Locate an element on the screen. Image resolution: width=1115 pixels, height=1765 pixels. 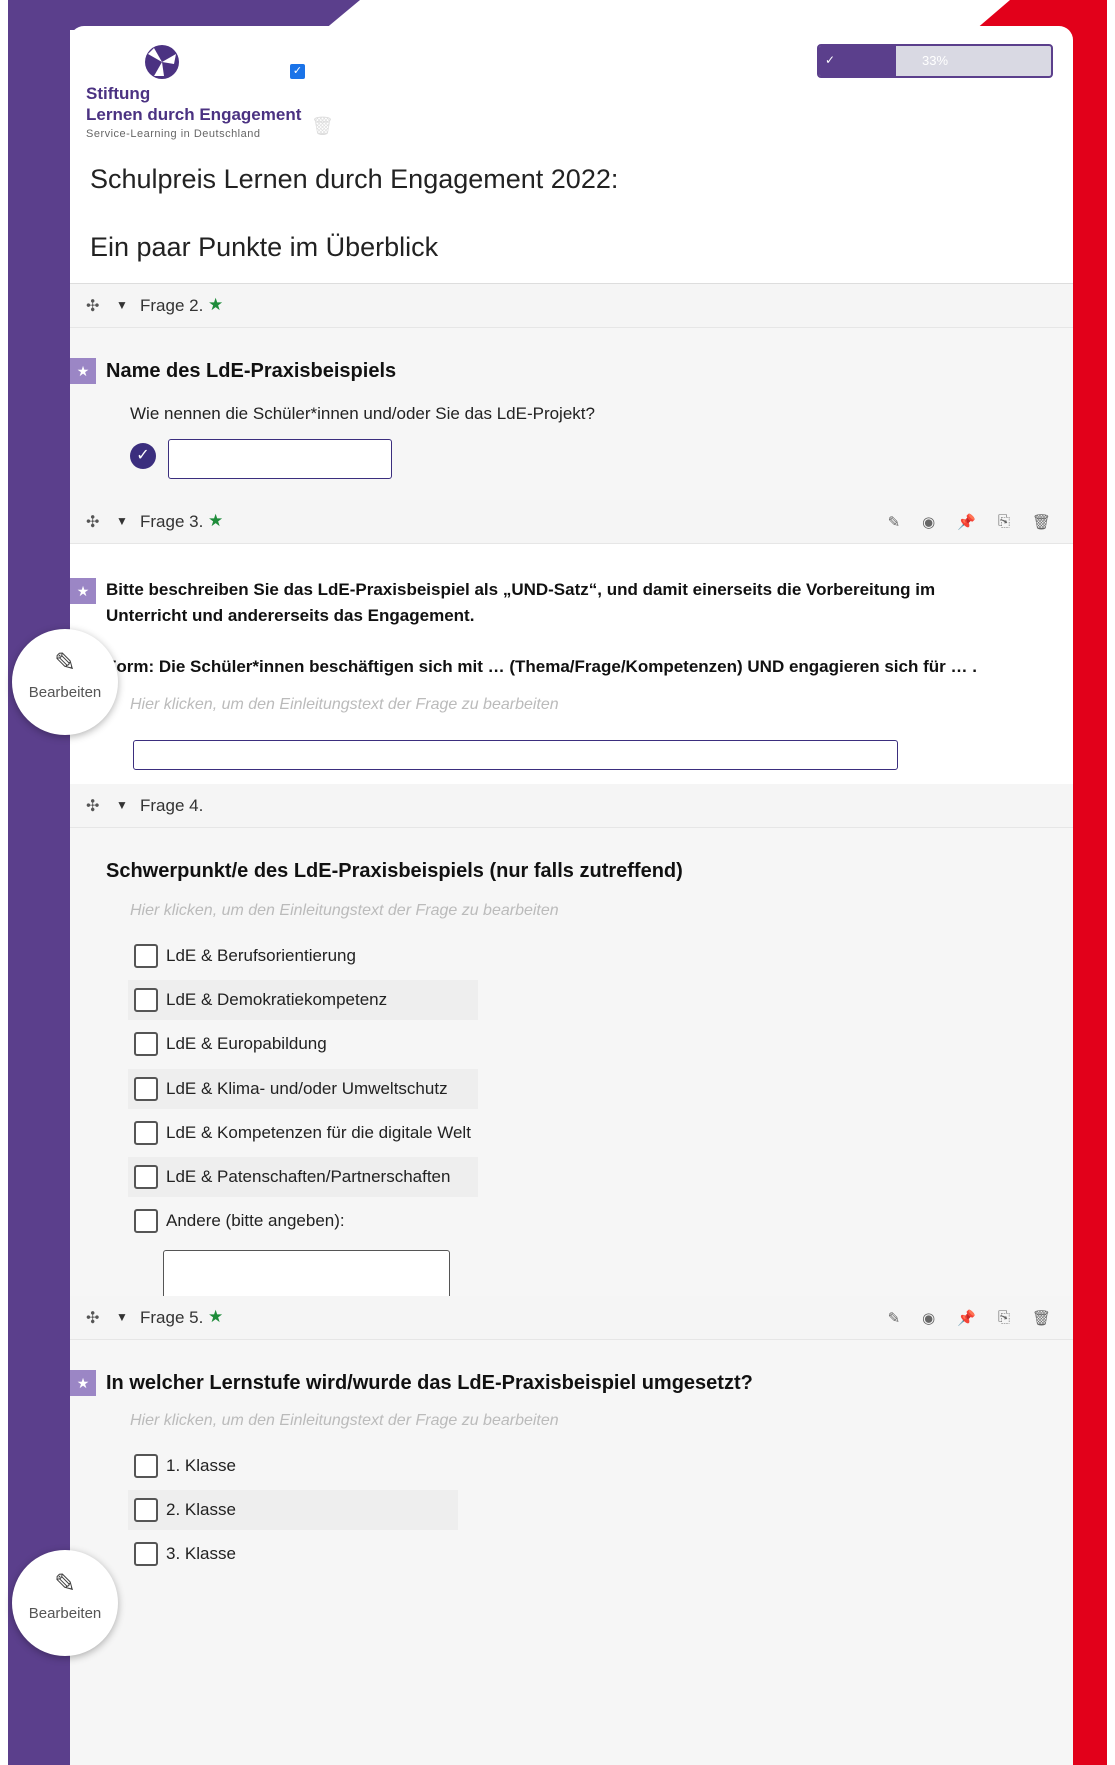
logo-trash-icon: 🗑 is located at coordinates (322, 126).